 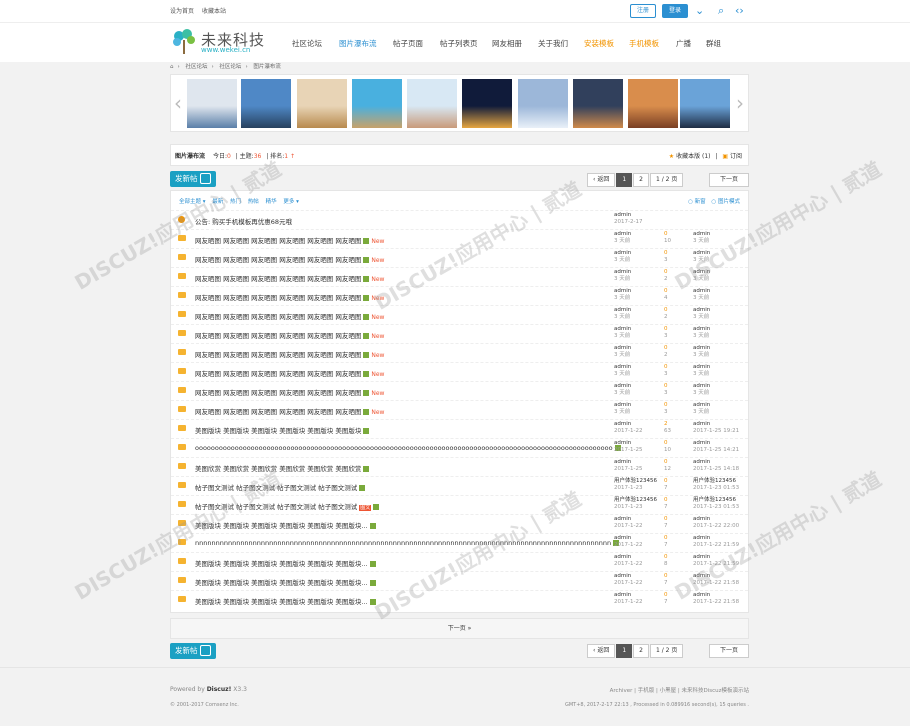 I want to click on last-post-date: 2017-1-23 01:53, so click(x=716, y=507).